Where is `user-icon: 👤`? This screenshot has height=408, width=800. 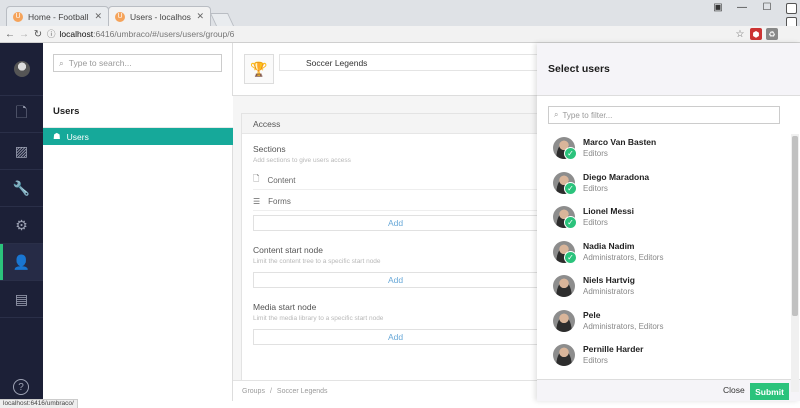 user-icon: 👤 is located at coordinates (21, 261).